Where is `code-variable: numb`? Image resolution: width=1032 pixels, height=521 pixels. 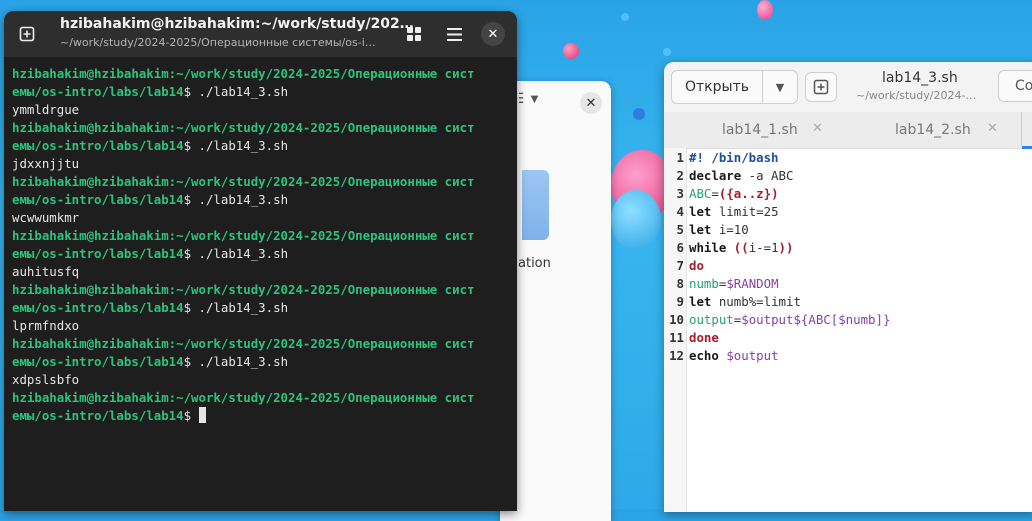 code-variable: numb is located at coordinates (704, 283).